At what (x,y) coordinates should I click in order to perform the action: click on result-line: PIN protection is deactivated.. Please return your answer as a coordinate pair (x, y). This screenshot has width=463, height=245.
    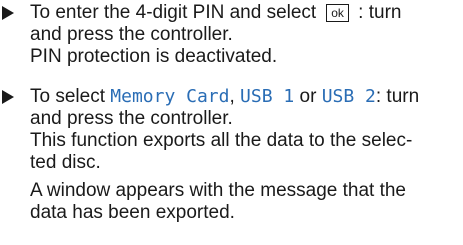
    Looking at the image, I should click on (154, 56).